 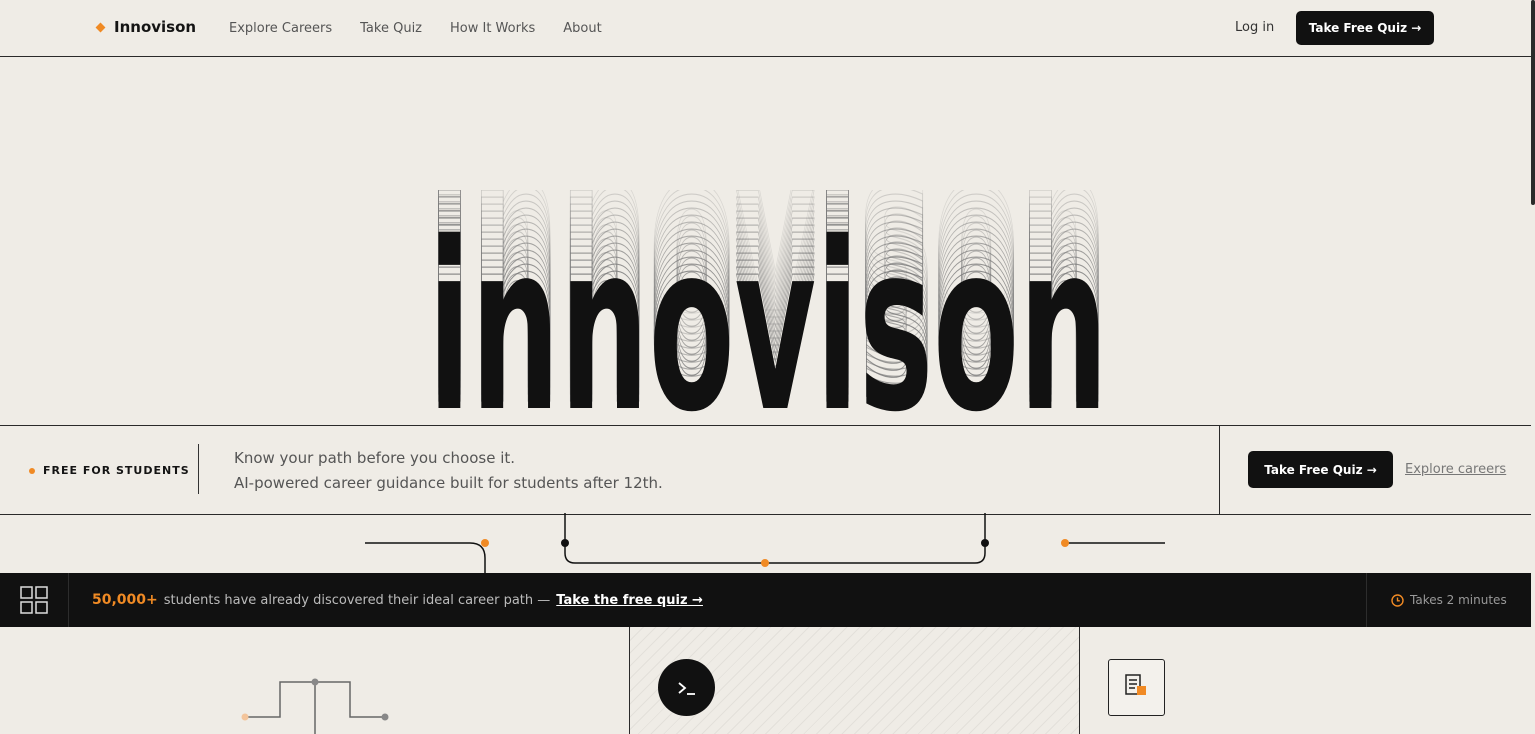 I want to click on quiz-duration-label: Takes 2 minutes, so click(x=1458, y=600).